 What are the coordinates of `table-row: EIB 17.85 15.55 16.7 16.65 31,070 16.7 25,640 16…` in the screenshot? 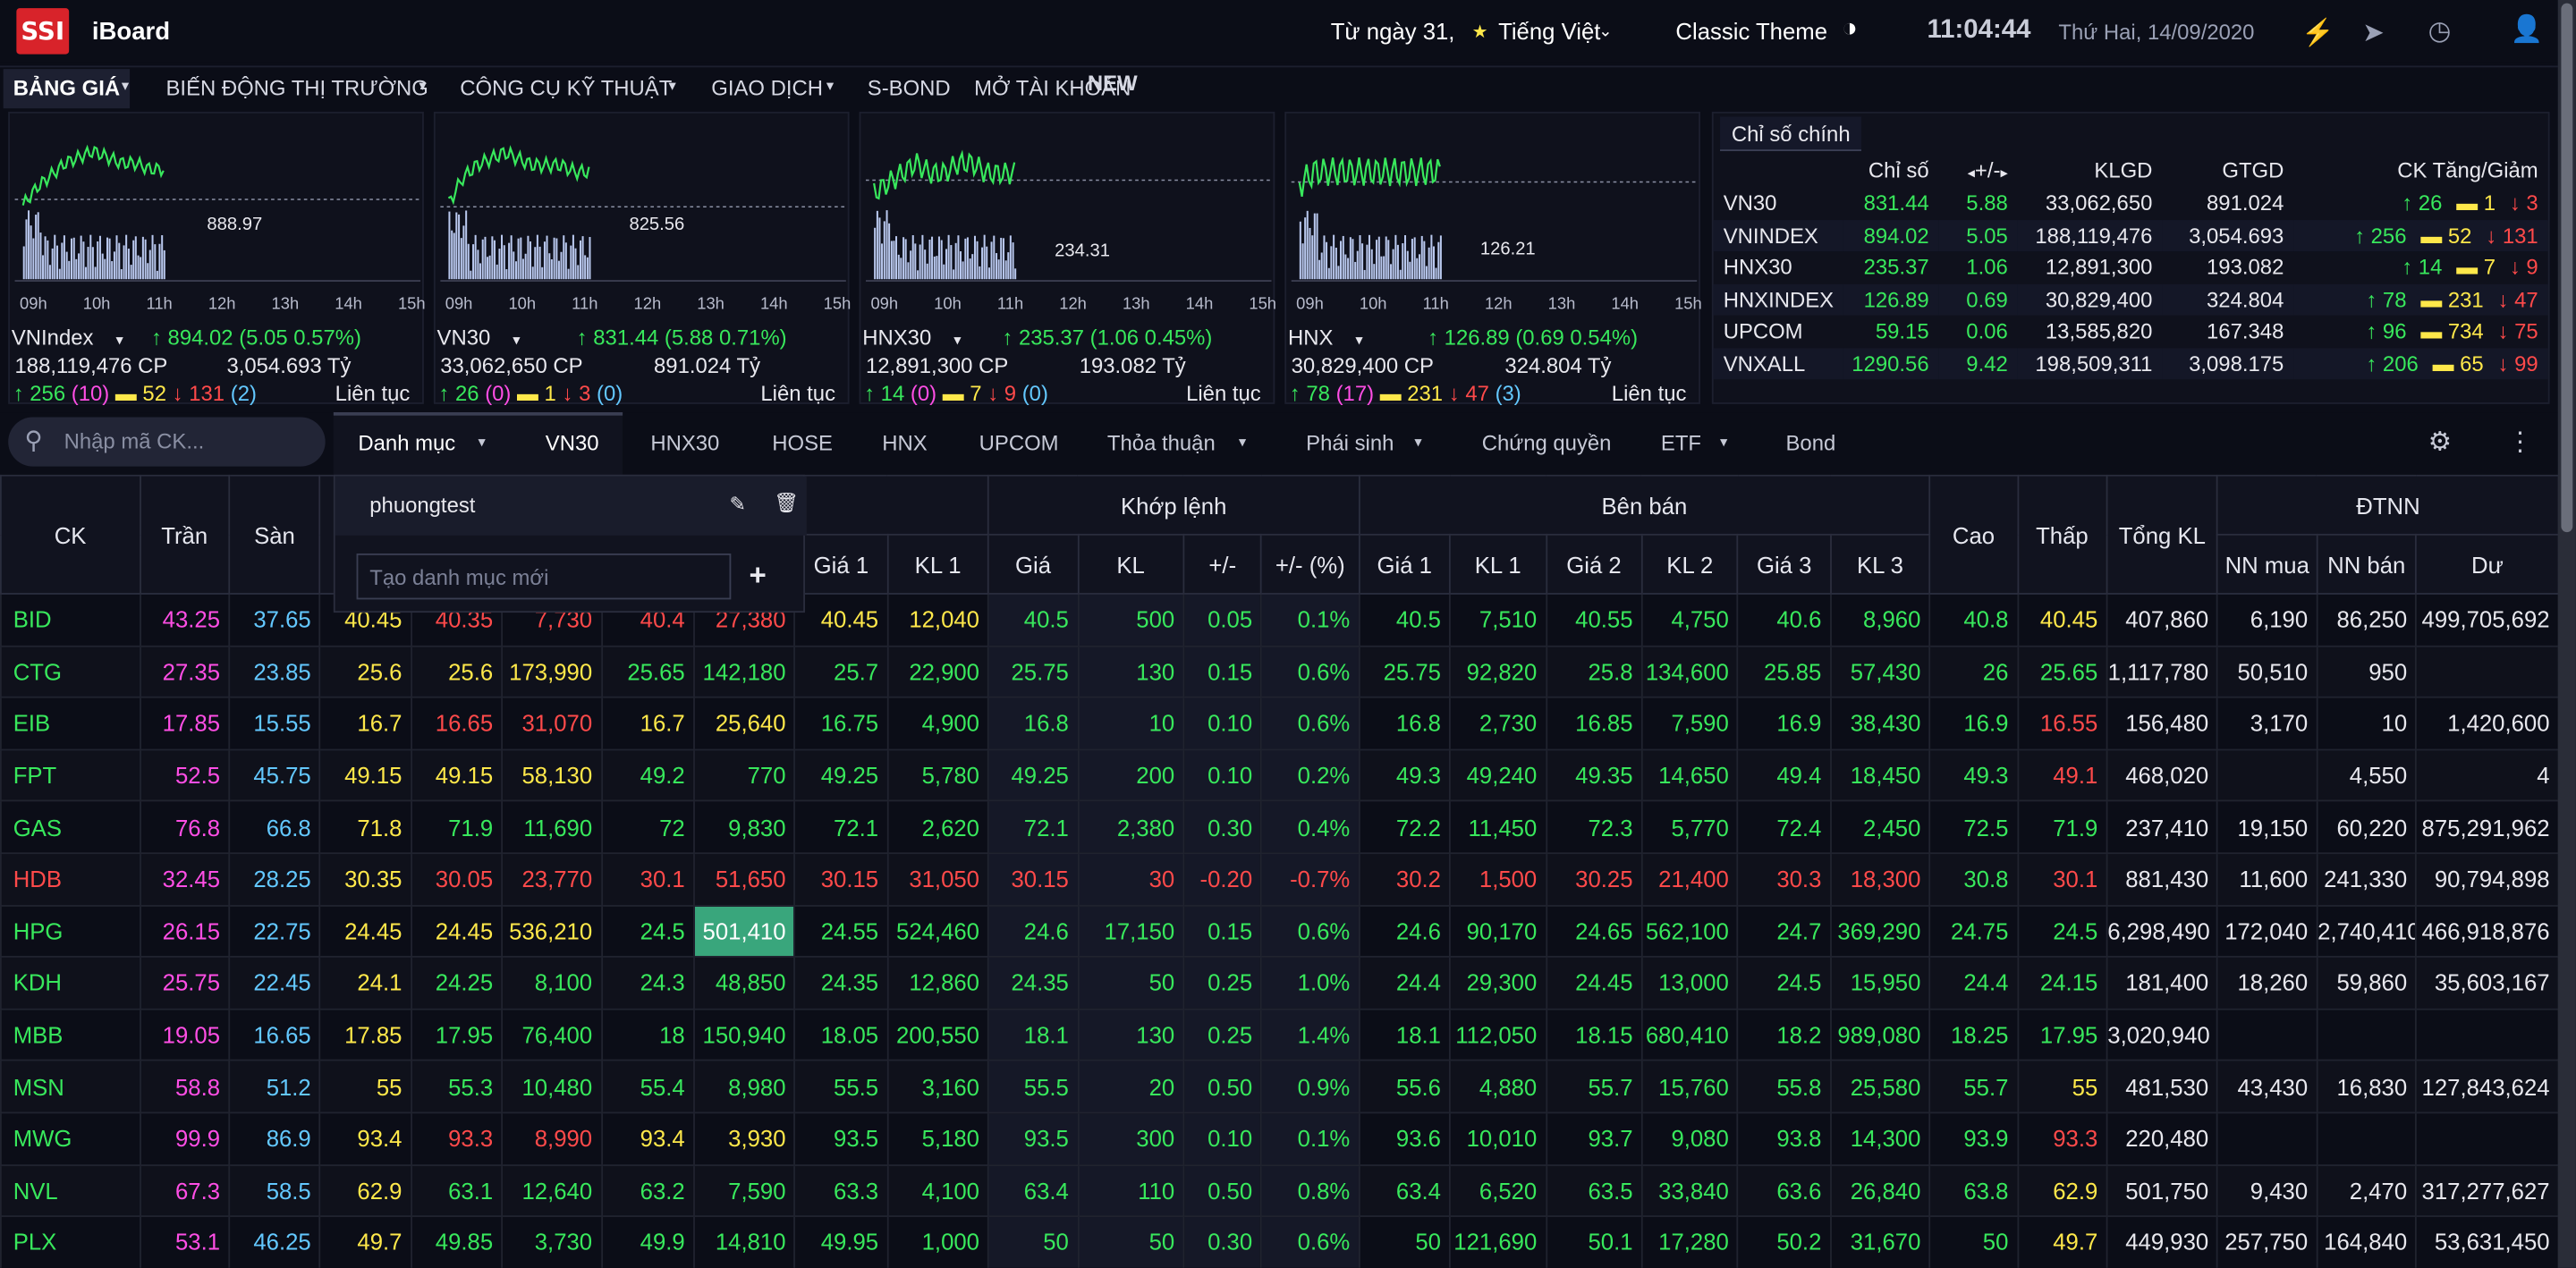 It's located at (1280, 723).